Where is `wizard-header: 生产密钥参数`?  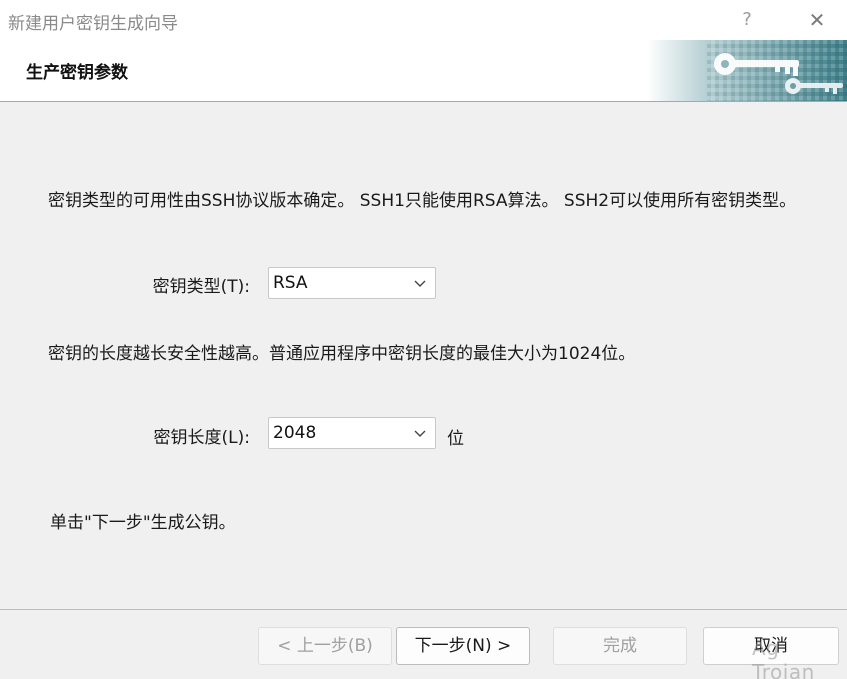 wizard-header: 生产密钥参数 is located at coordinates (423, 71).